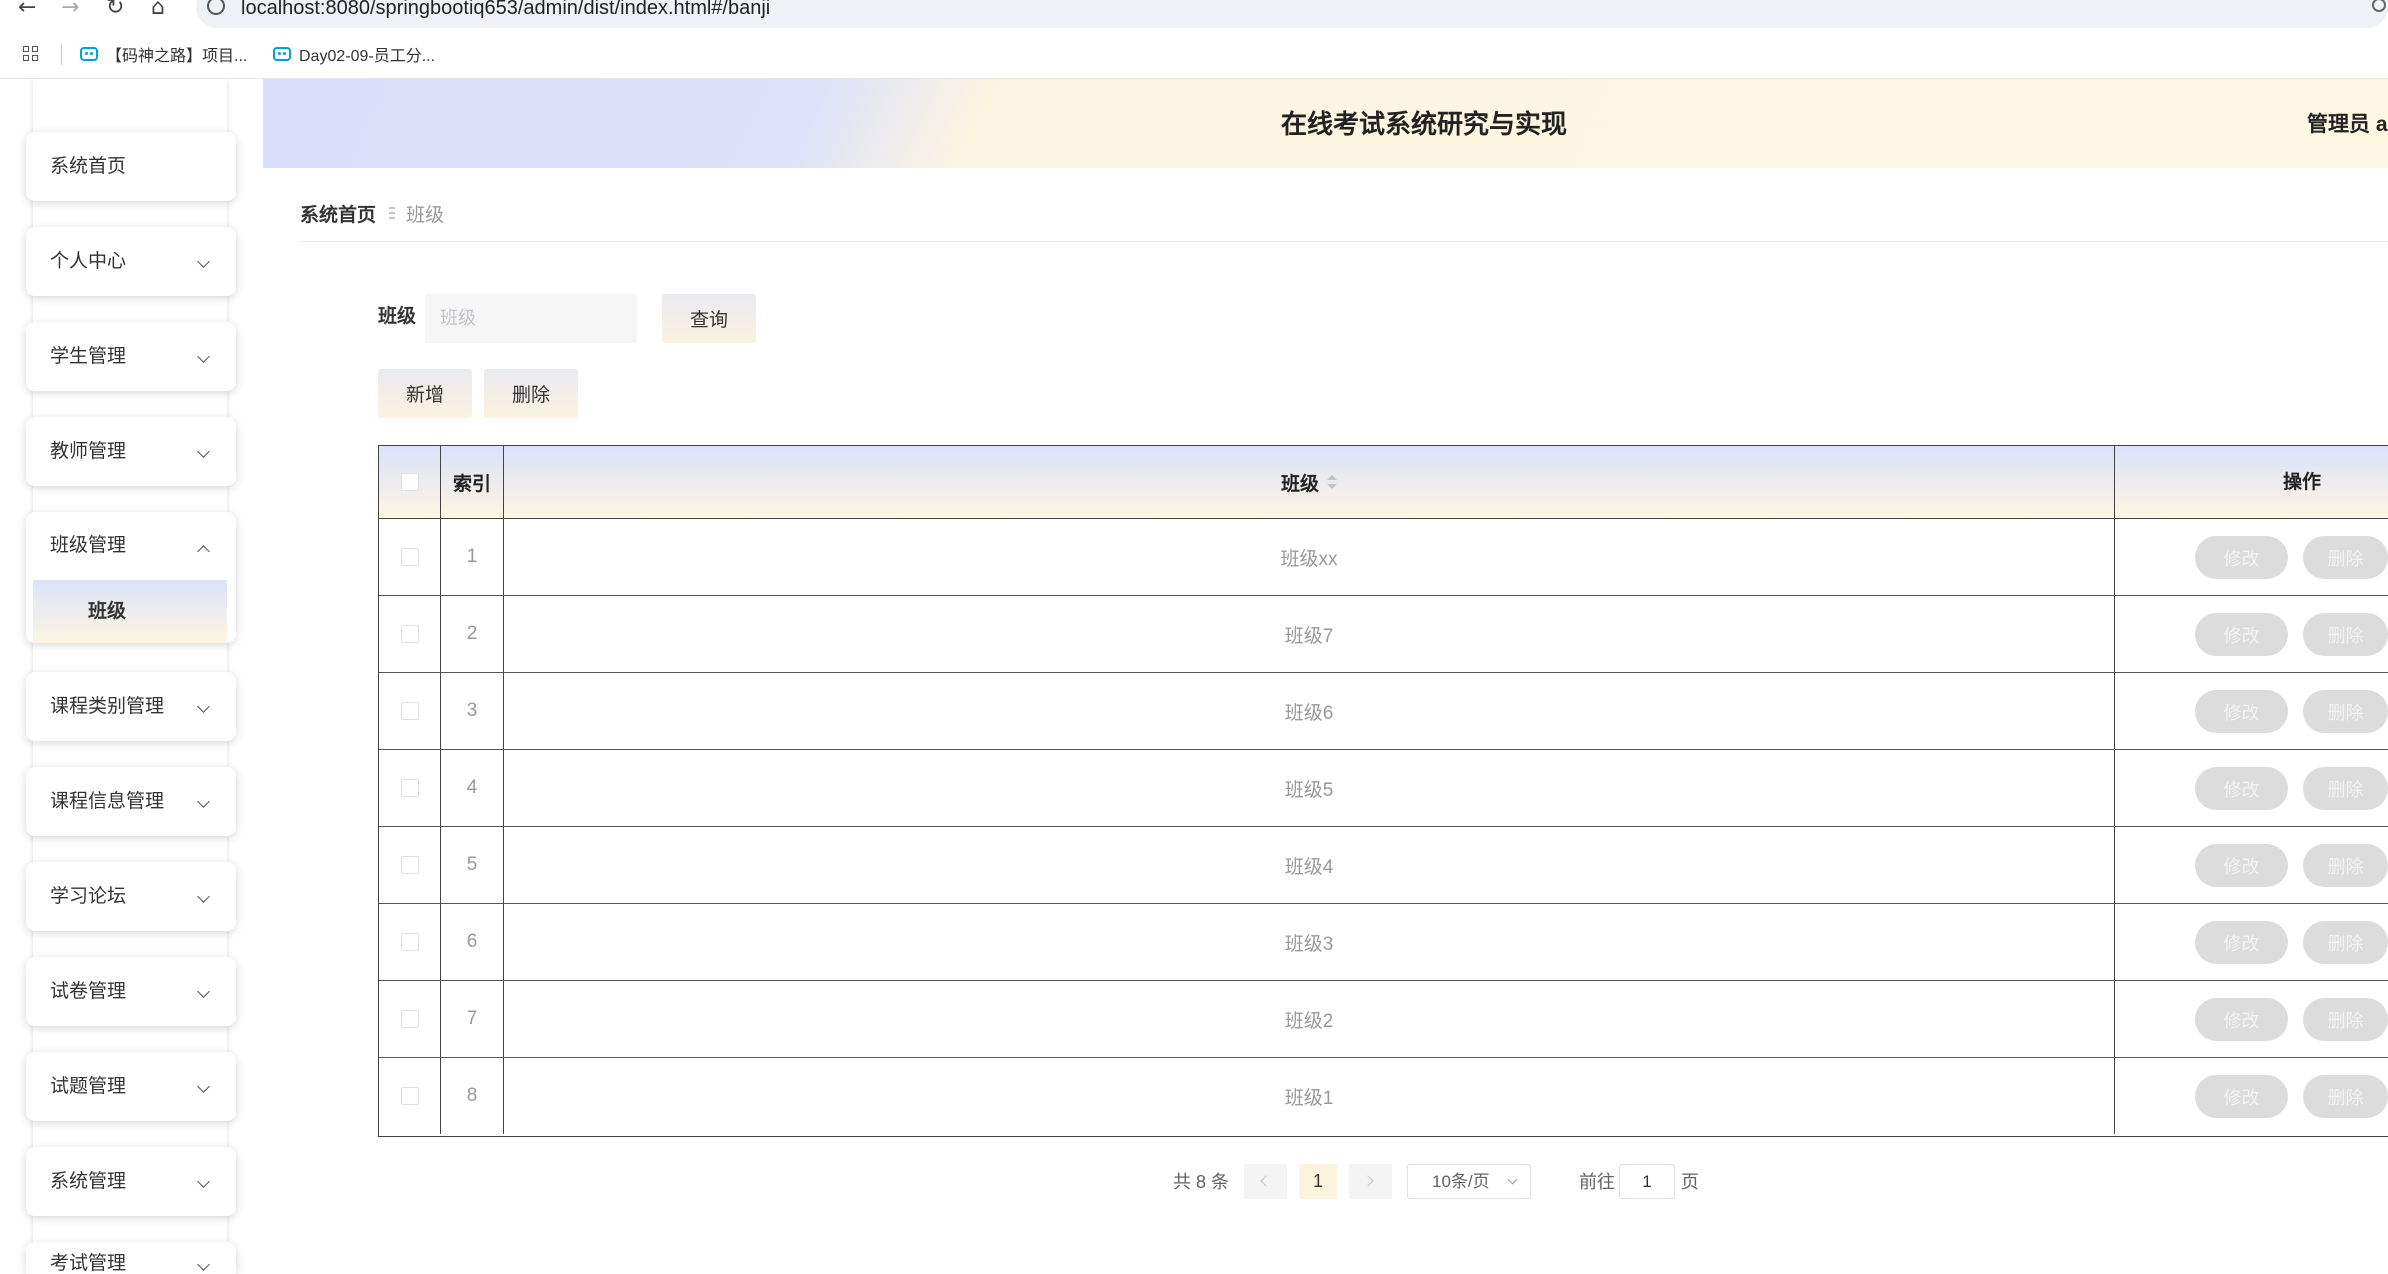  What do you see at coordinates (472, 865) in the screenshot?
I see `row-index: 5` at bounding box center [472, 865].